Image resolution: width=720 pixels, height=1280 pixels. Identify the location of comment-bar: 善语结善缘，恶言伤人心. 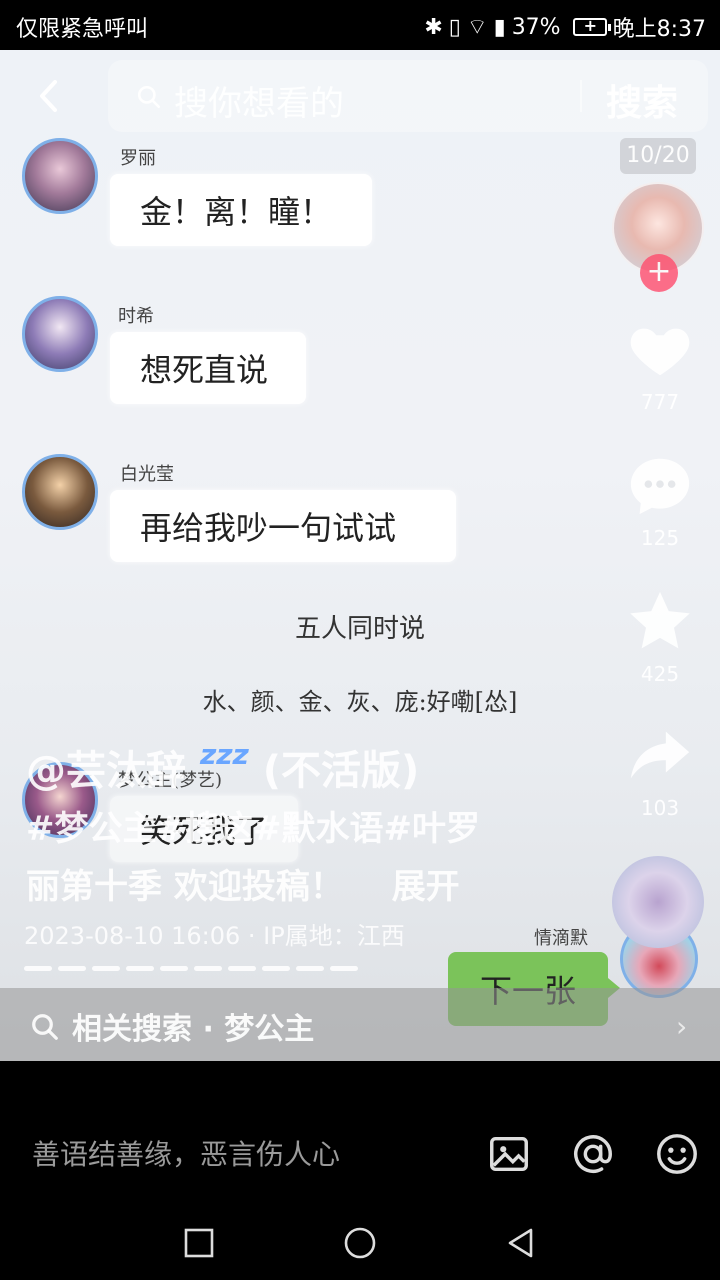
(360, 1130).